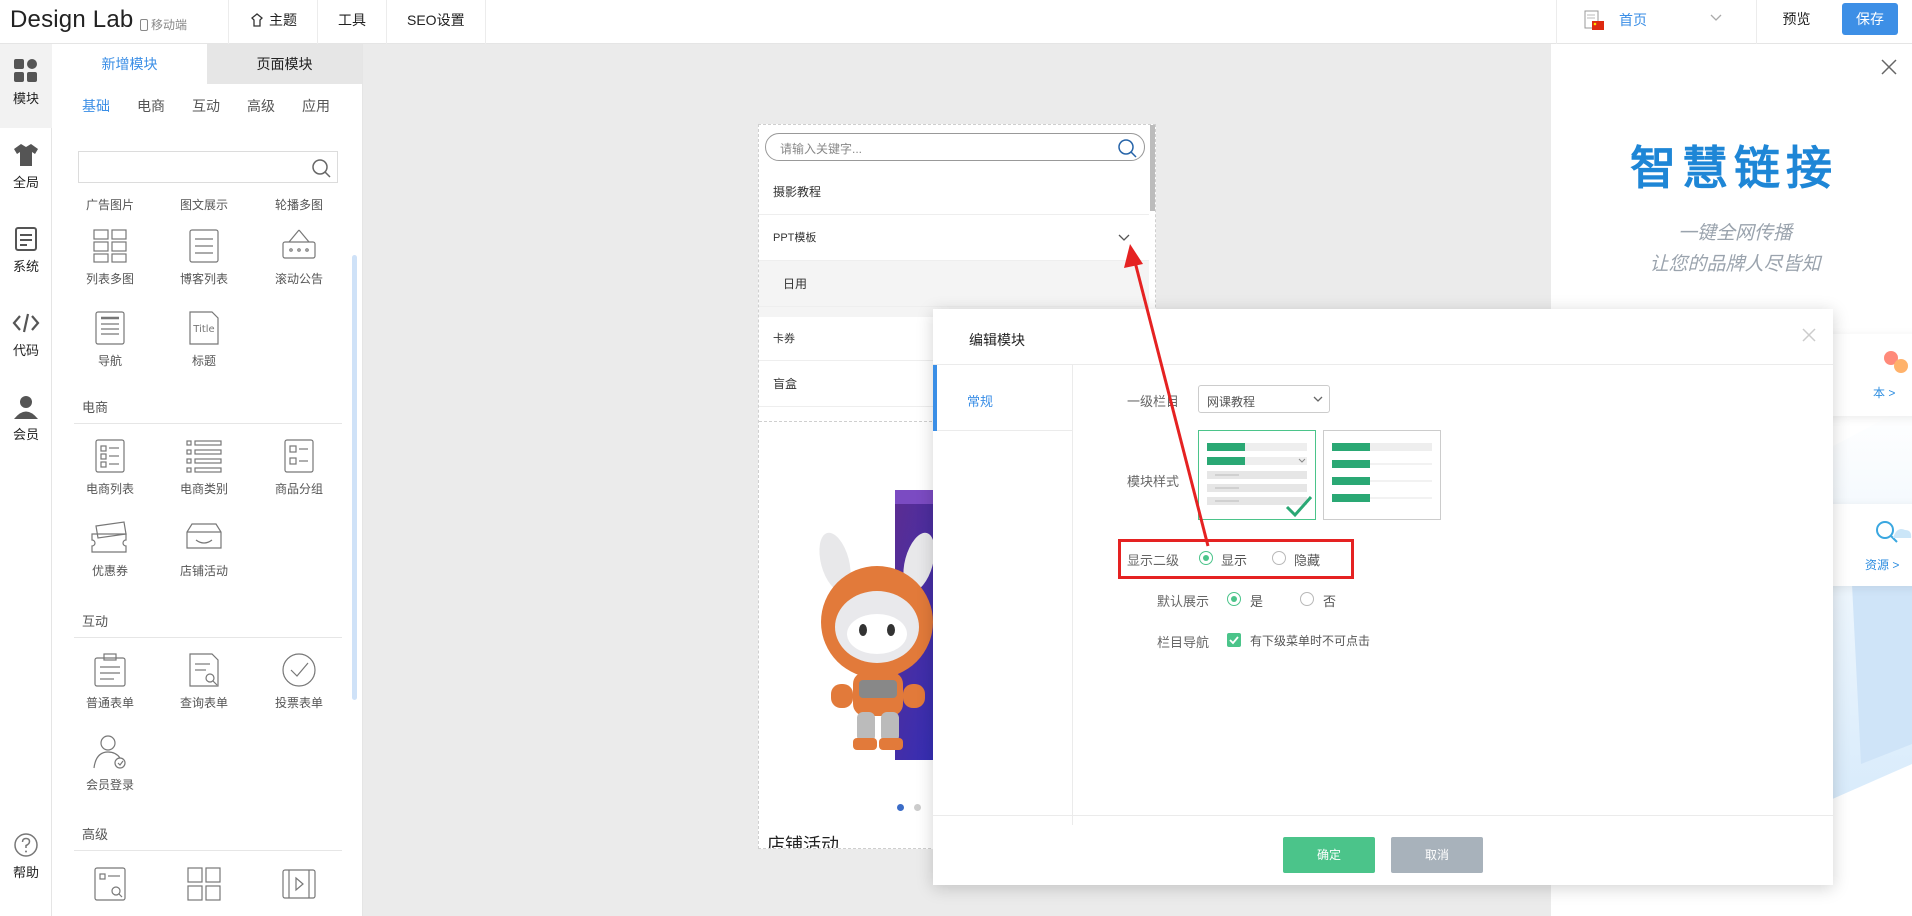 Image resolution: width=1912 pixels, height=916 pixels. I want to click on rail-help-label: 帮助, so click(25, 872).